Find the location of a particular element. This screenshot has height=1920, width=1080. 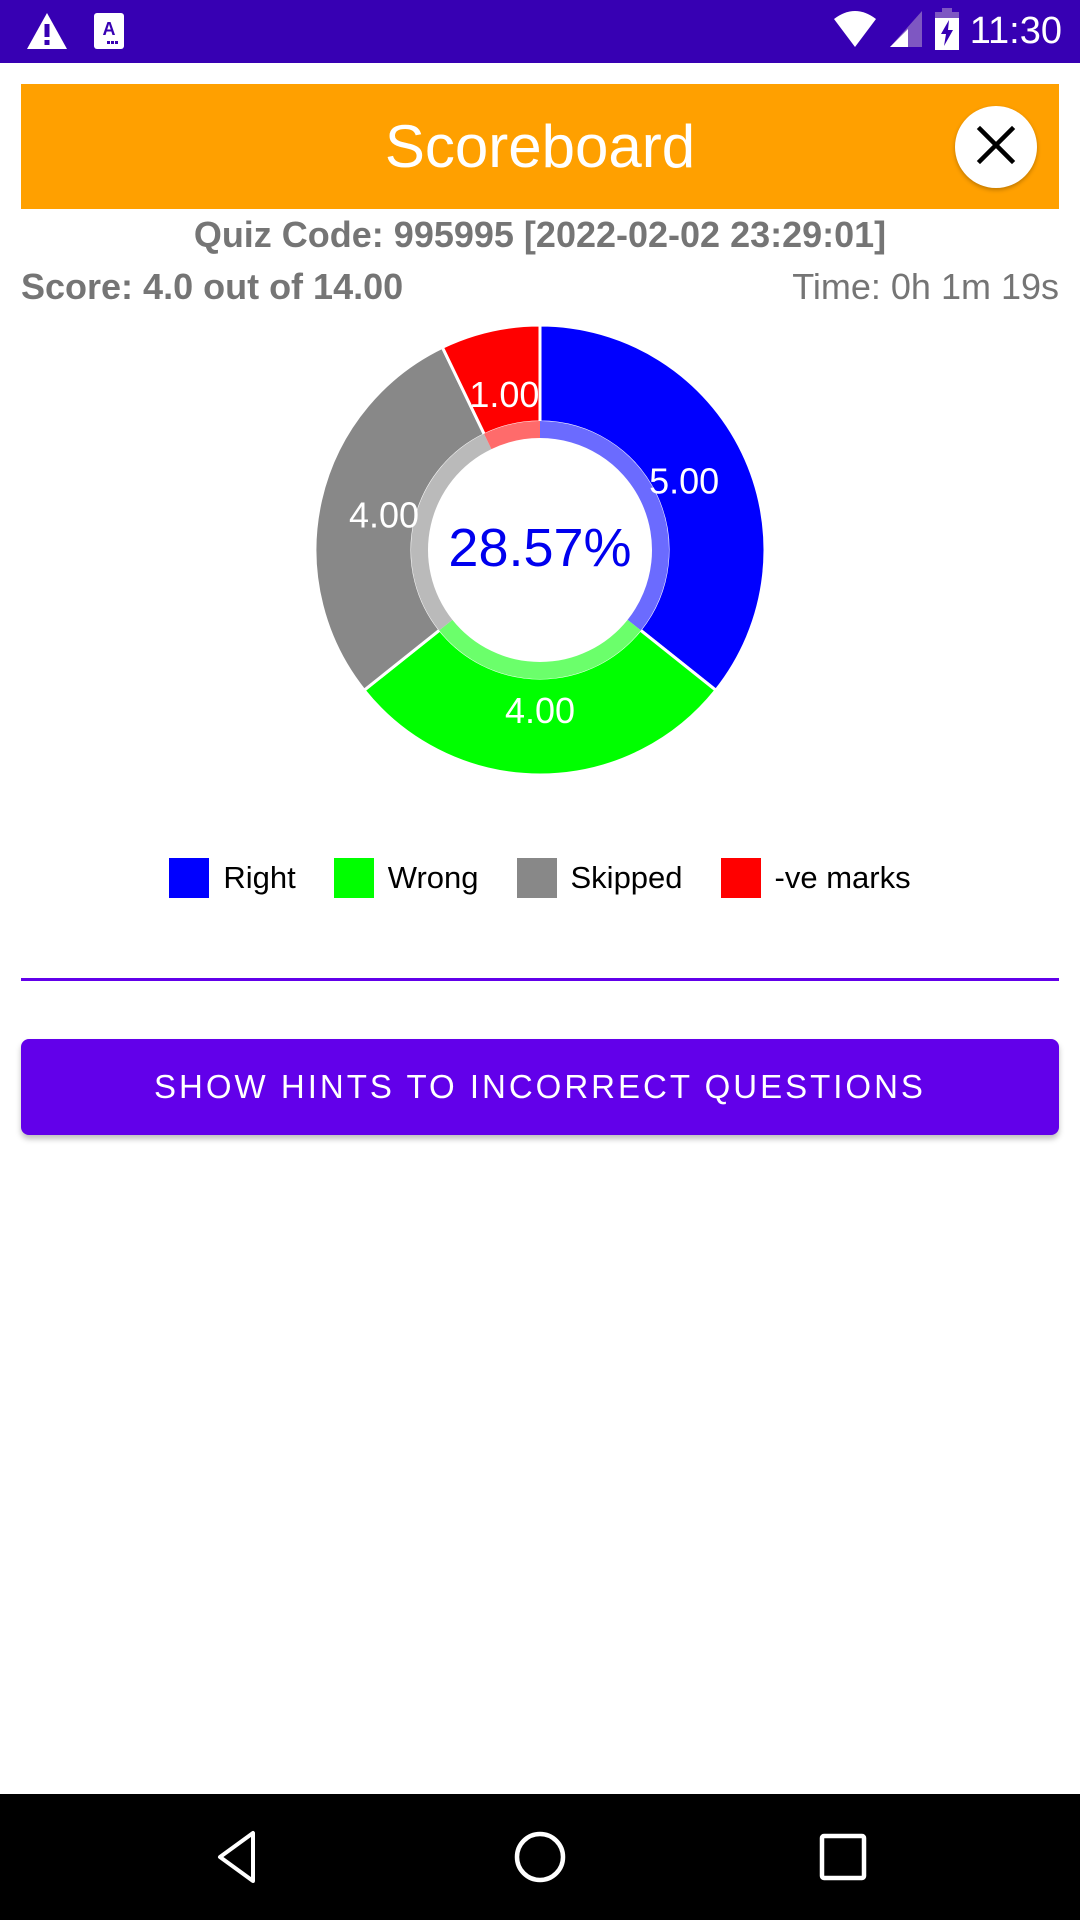

score-donut-chart: 5.00 4.00 4.00 1.00 28.57% is located at coordinates (540, 550).